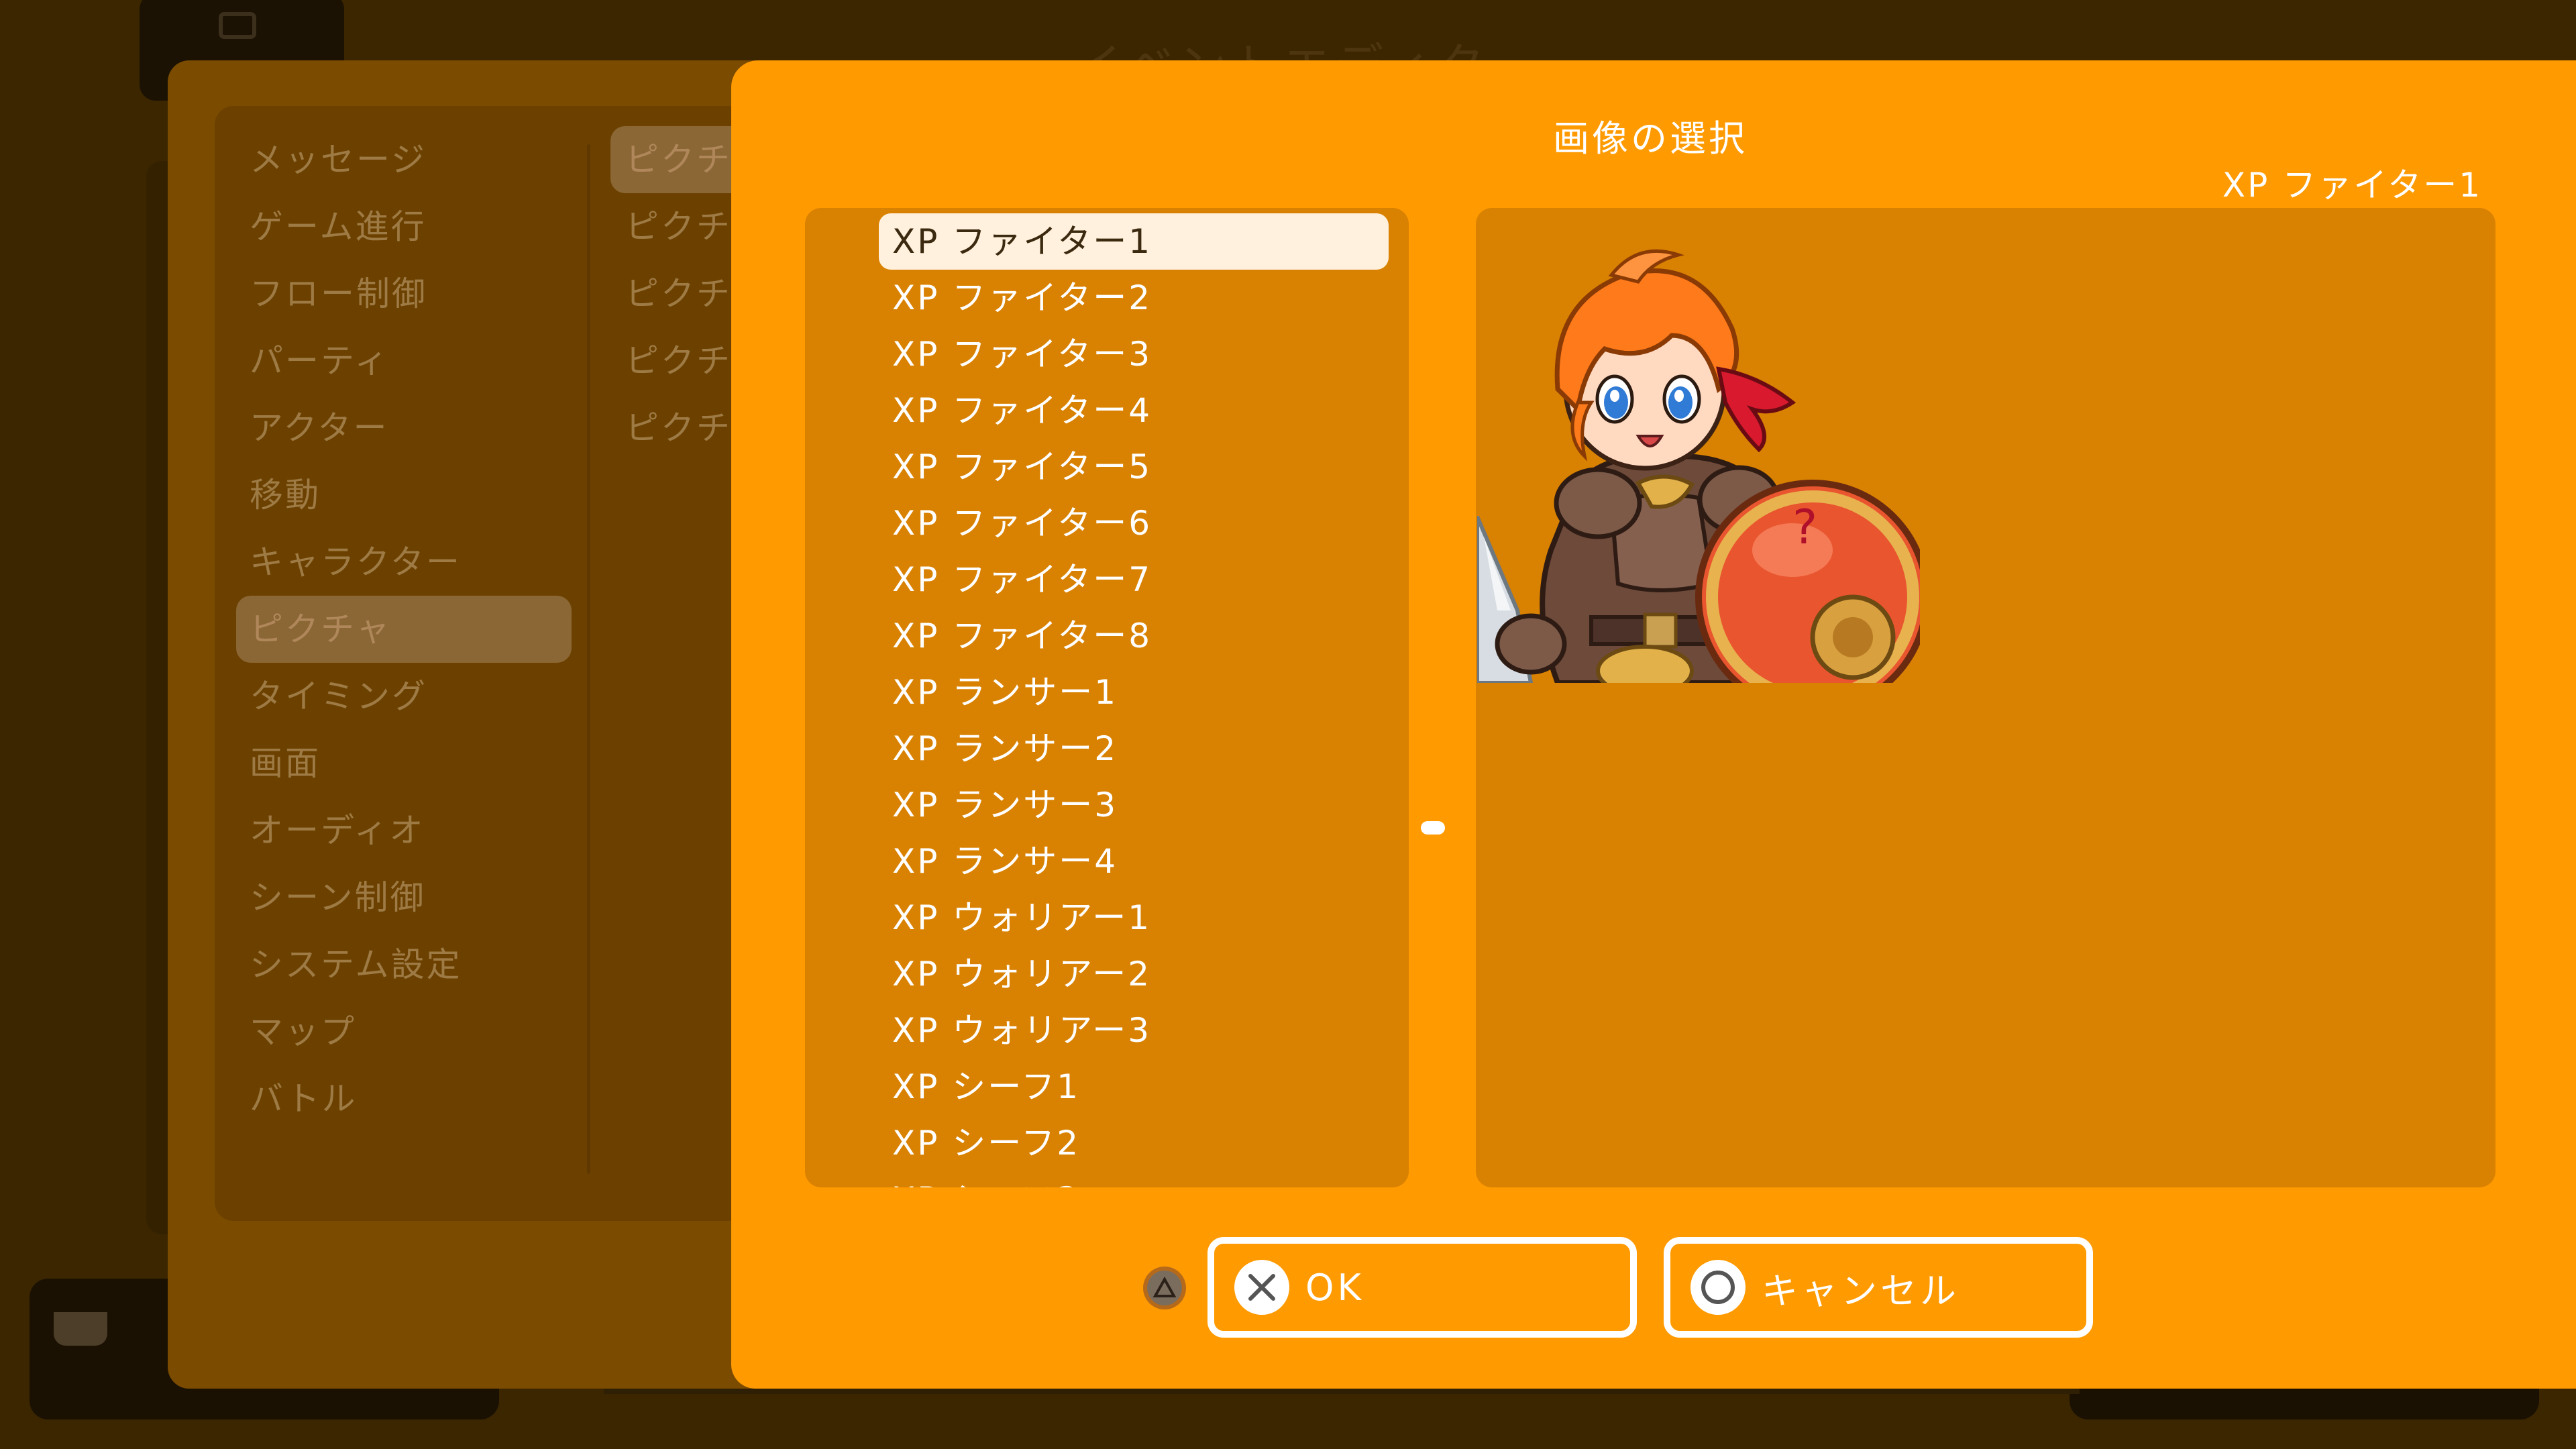  What do you see at coordinates (404, 763) in the screenshot?
I see `category-item: 画面` at bounding box center [404, 763].